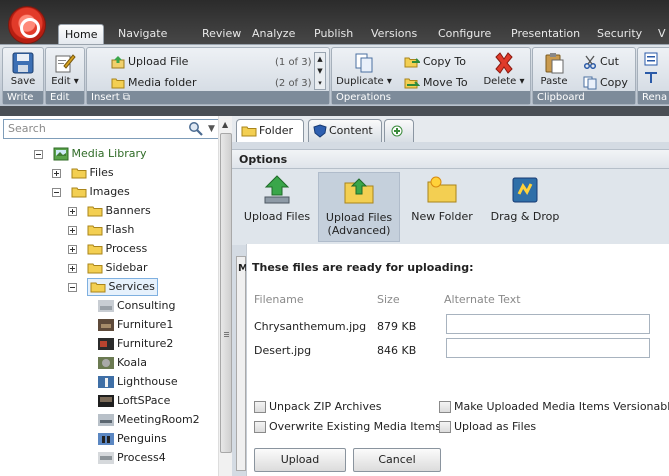 The image size is (669, 476). I want to click on group-label-rename: Rena, so click(653, 97).